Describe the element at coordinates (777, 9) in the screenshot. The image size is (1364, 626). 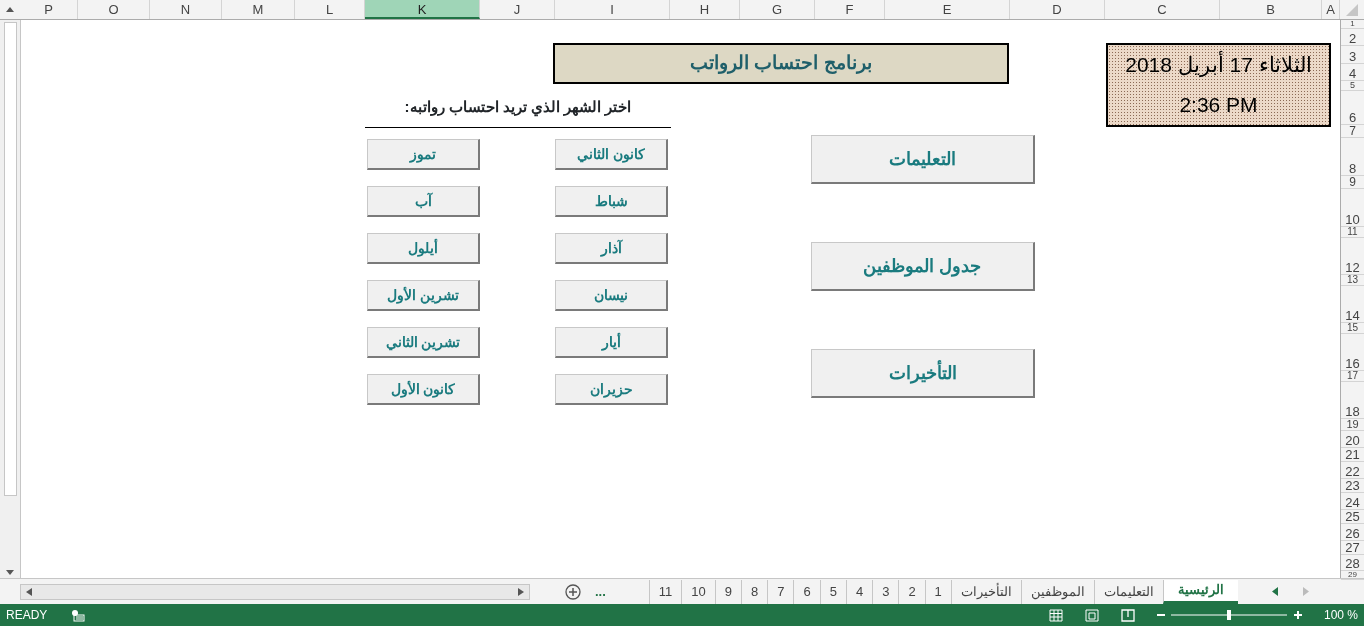
I see `column-header: G` at that location.